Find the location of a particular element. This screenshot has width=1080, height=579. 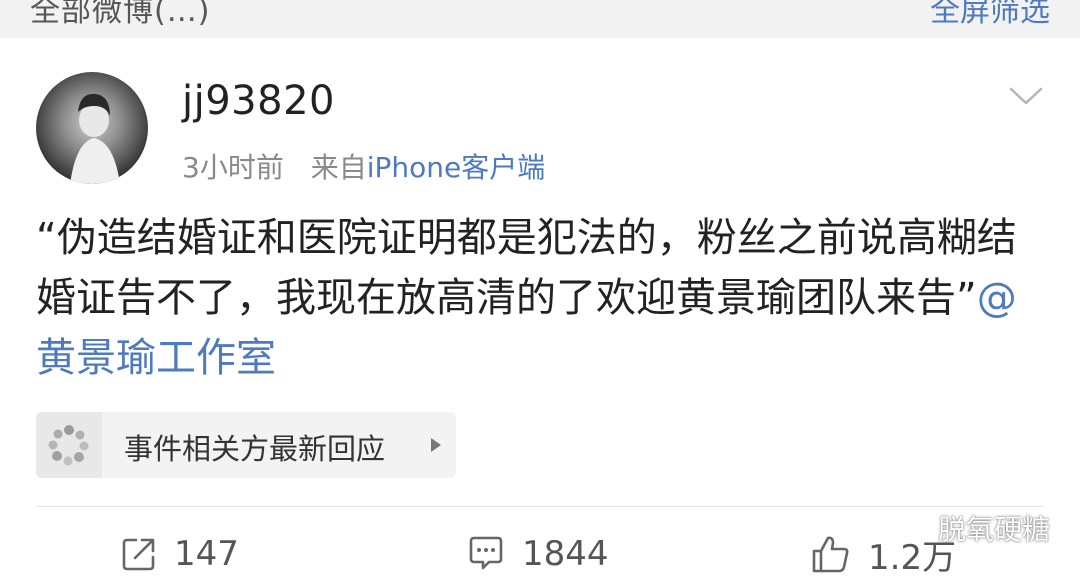

repost-button: 147 is located at coordinates (179, 554).